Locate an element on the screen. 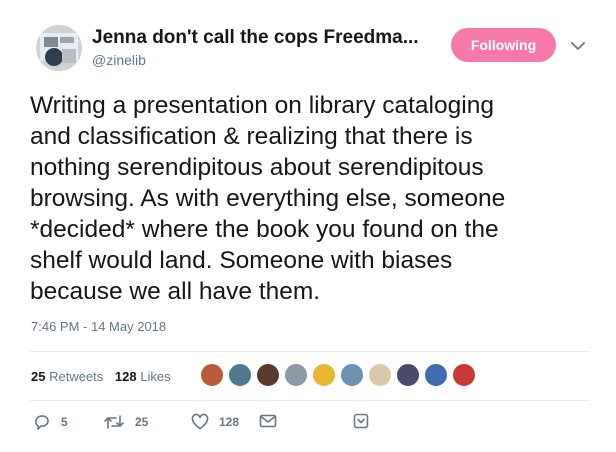 The image size is (616, 452). like-button: 128 is located at coordinates (215, 422).